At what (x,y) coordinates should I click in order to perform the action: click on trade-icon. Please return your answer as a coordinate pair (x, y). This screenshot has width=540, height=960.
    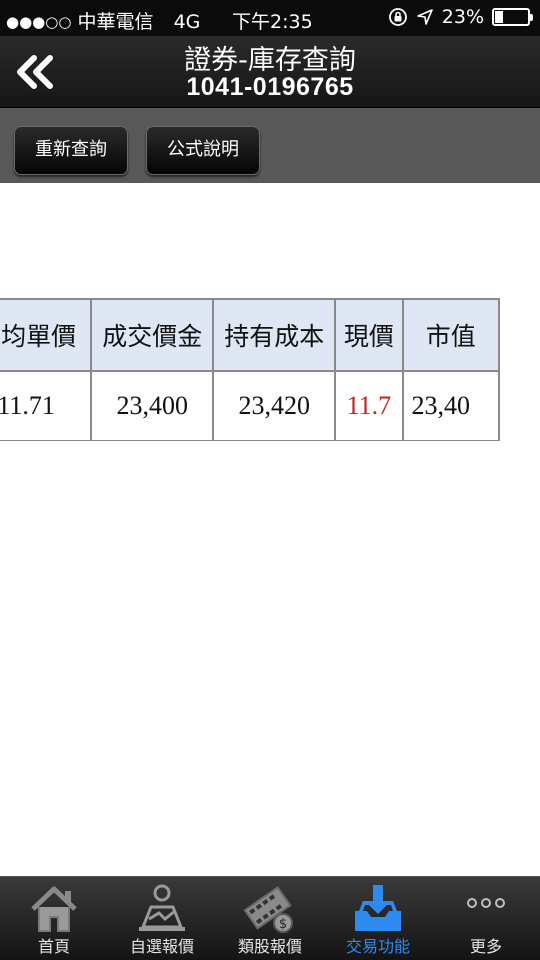
    Looking at the image, I should click on (378, 908).